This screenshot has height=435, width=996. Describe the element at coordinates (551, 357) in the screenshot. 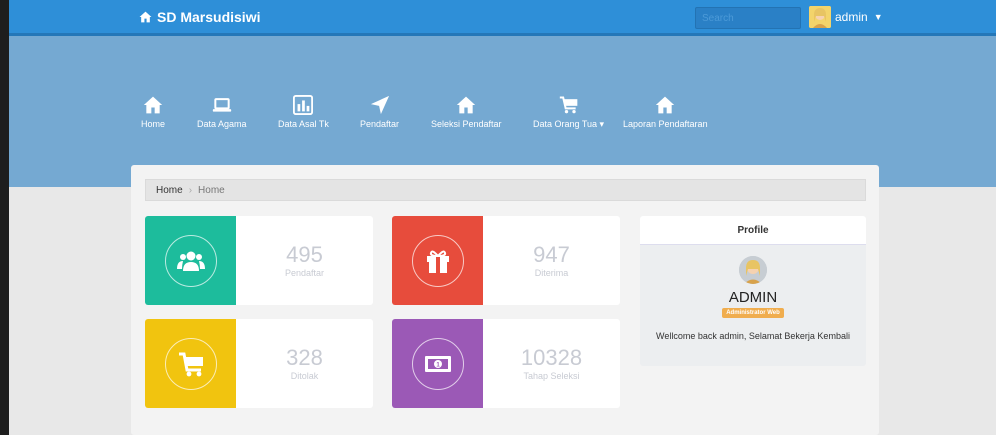

I see `stat-value: 10328` at that location.